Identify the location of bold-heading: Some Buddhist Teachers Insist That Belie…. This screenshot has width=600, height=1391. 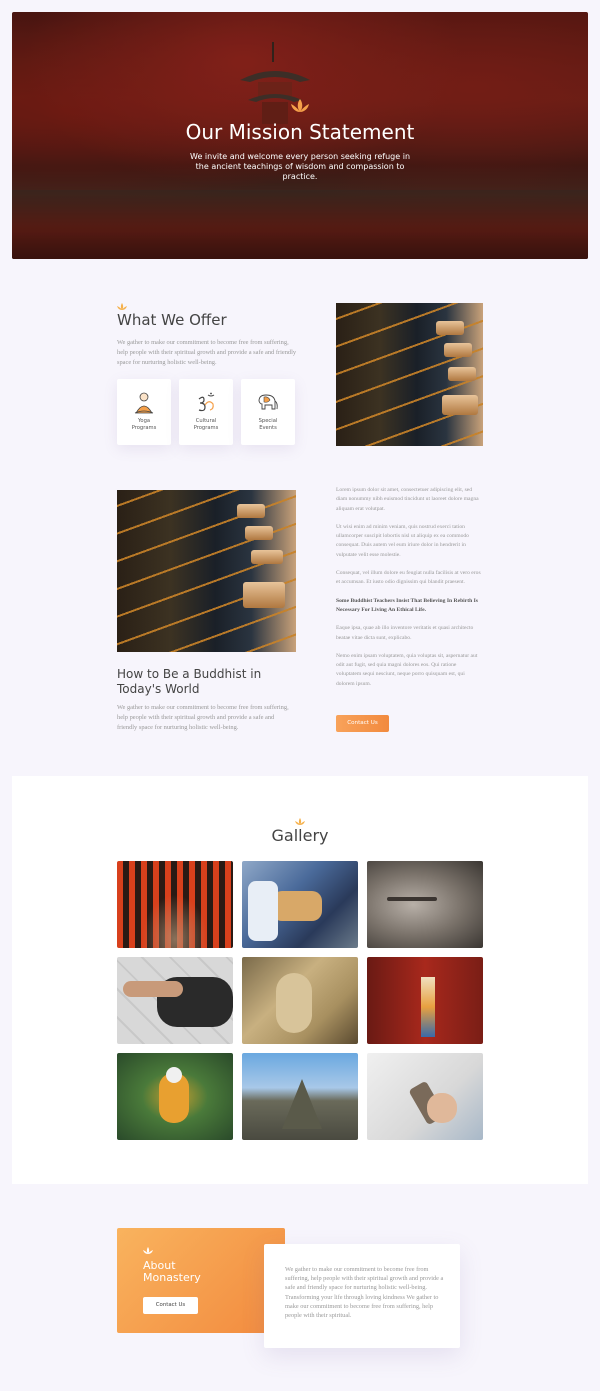
(407, 605).